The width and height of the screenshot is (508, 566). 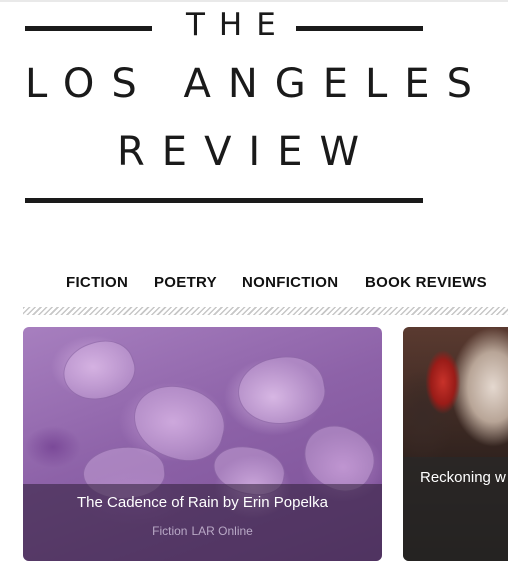 I want to click on logo-rule-top-right, so click(x=359, y=28).